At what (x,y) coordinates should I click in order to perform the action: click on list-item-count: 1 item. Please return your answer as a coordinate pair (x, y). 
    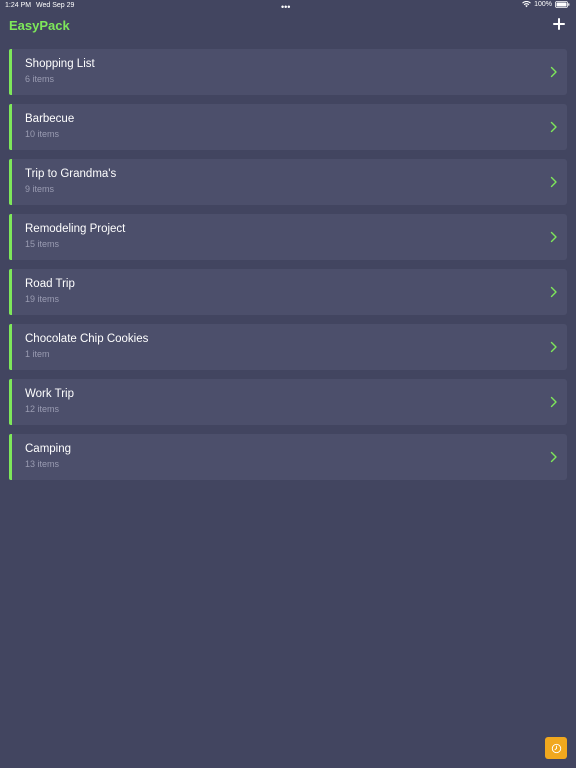
    Looking at the image, I should click on (37, 354).